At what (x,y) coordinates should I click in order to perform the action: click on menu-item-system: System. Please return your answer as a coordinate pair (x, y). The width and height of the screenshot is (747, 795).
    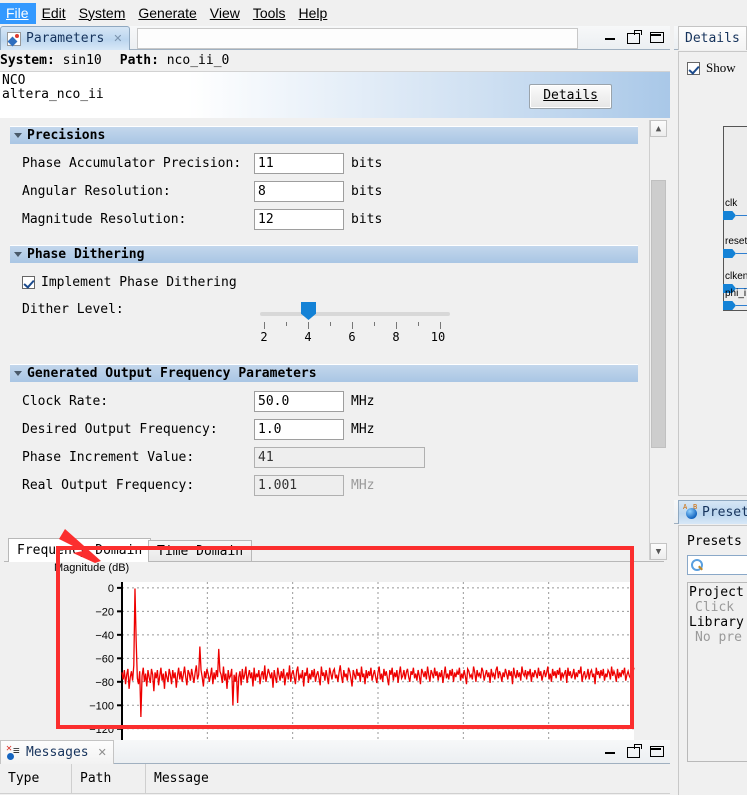
    Looking at the image, I should click on (103, 13).